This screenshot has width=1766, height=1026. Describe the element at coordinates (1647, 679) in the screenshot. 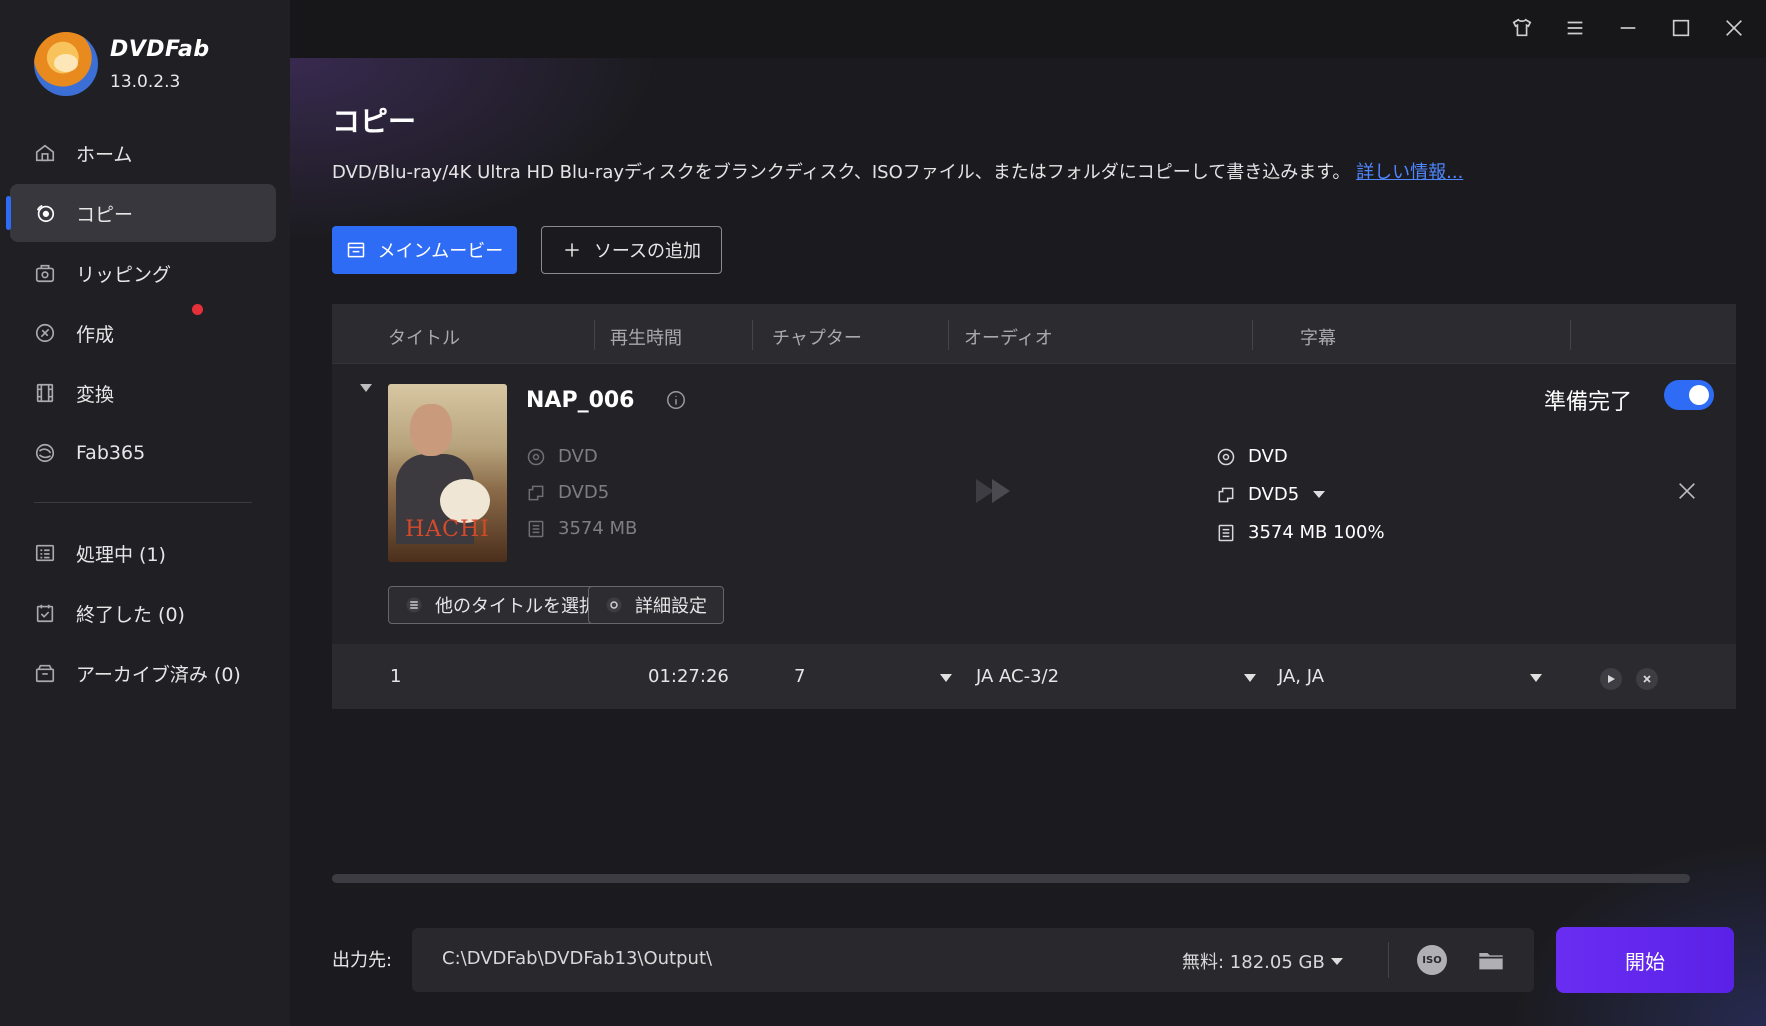

I see `remove-title-icon` at that location.